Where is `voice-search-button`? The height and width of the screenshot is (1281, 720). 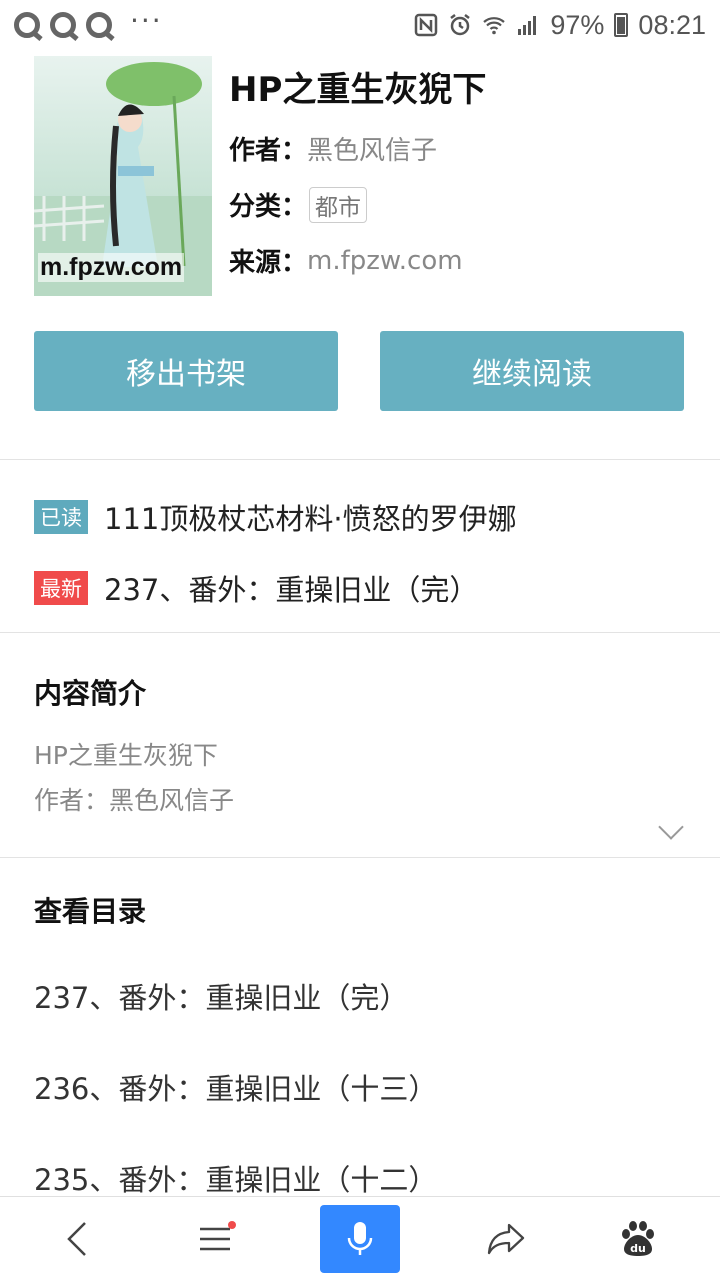
voice-search-button is located at coordinates (360, 1239).